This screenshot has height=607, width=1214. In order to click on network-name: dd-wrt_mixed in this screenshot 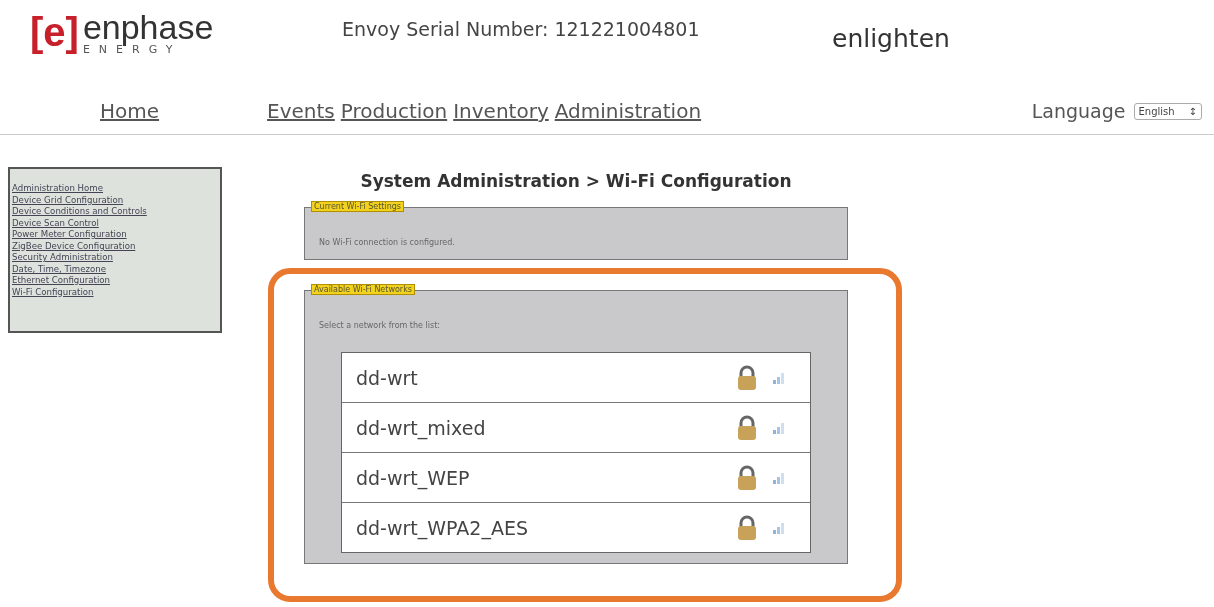, I will do `click(421, 427)`.